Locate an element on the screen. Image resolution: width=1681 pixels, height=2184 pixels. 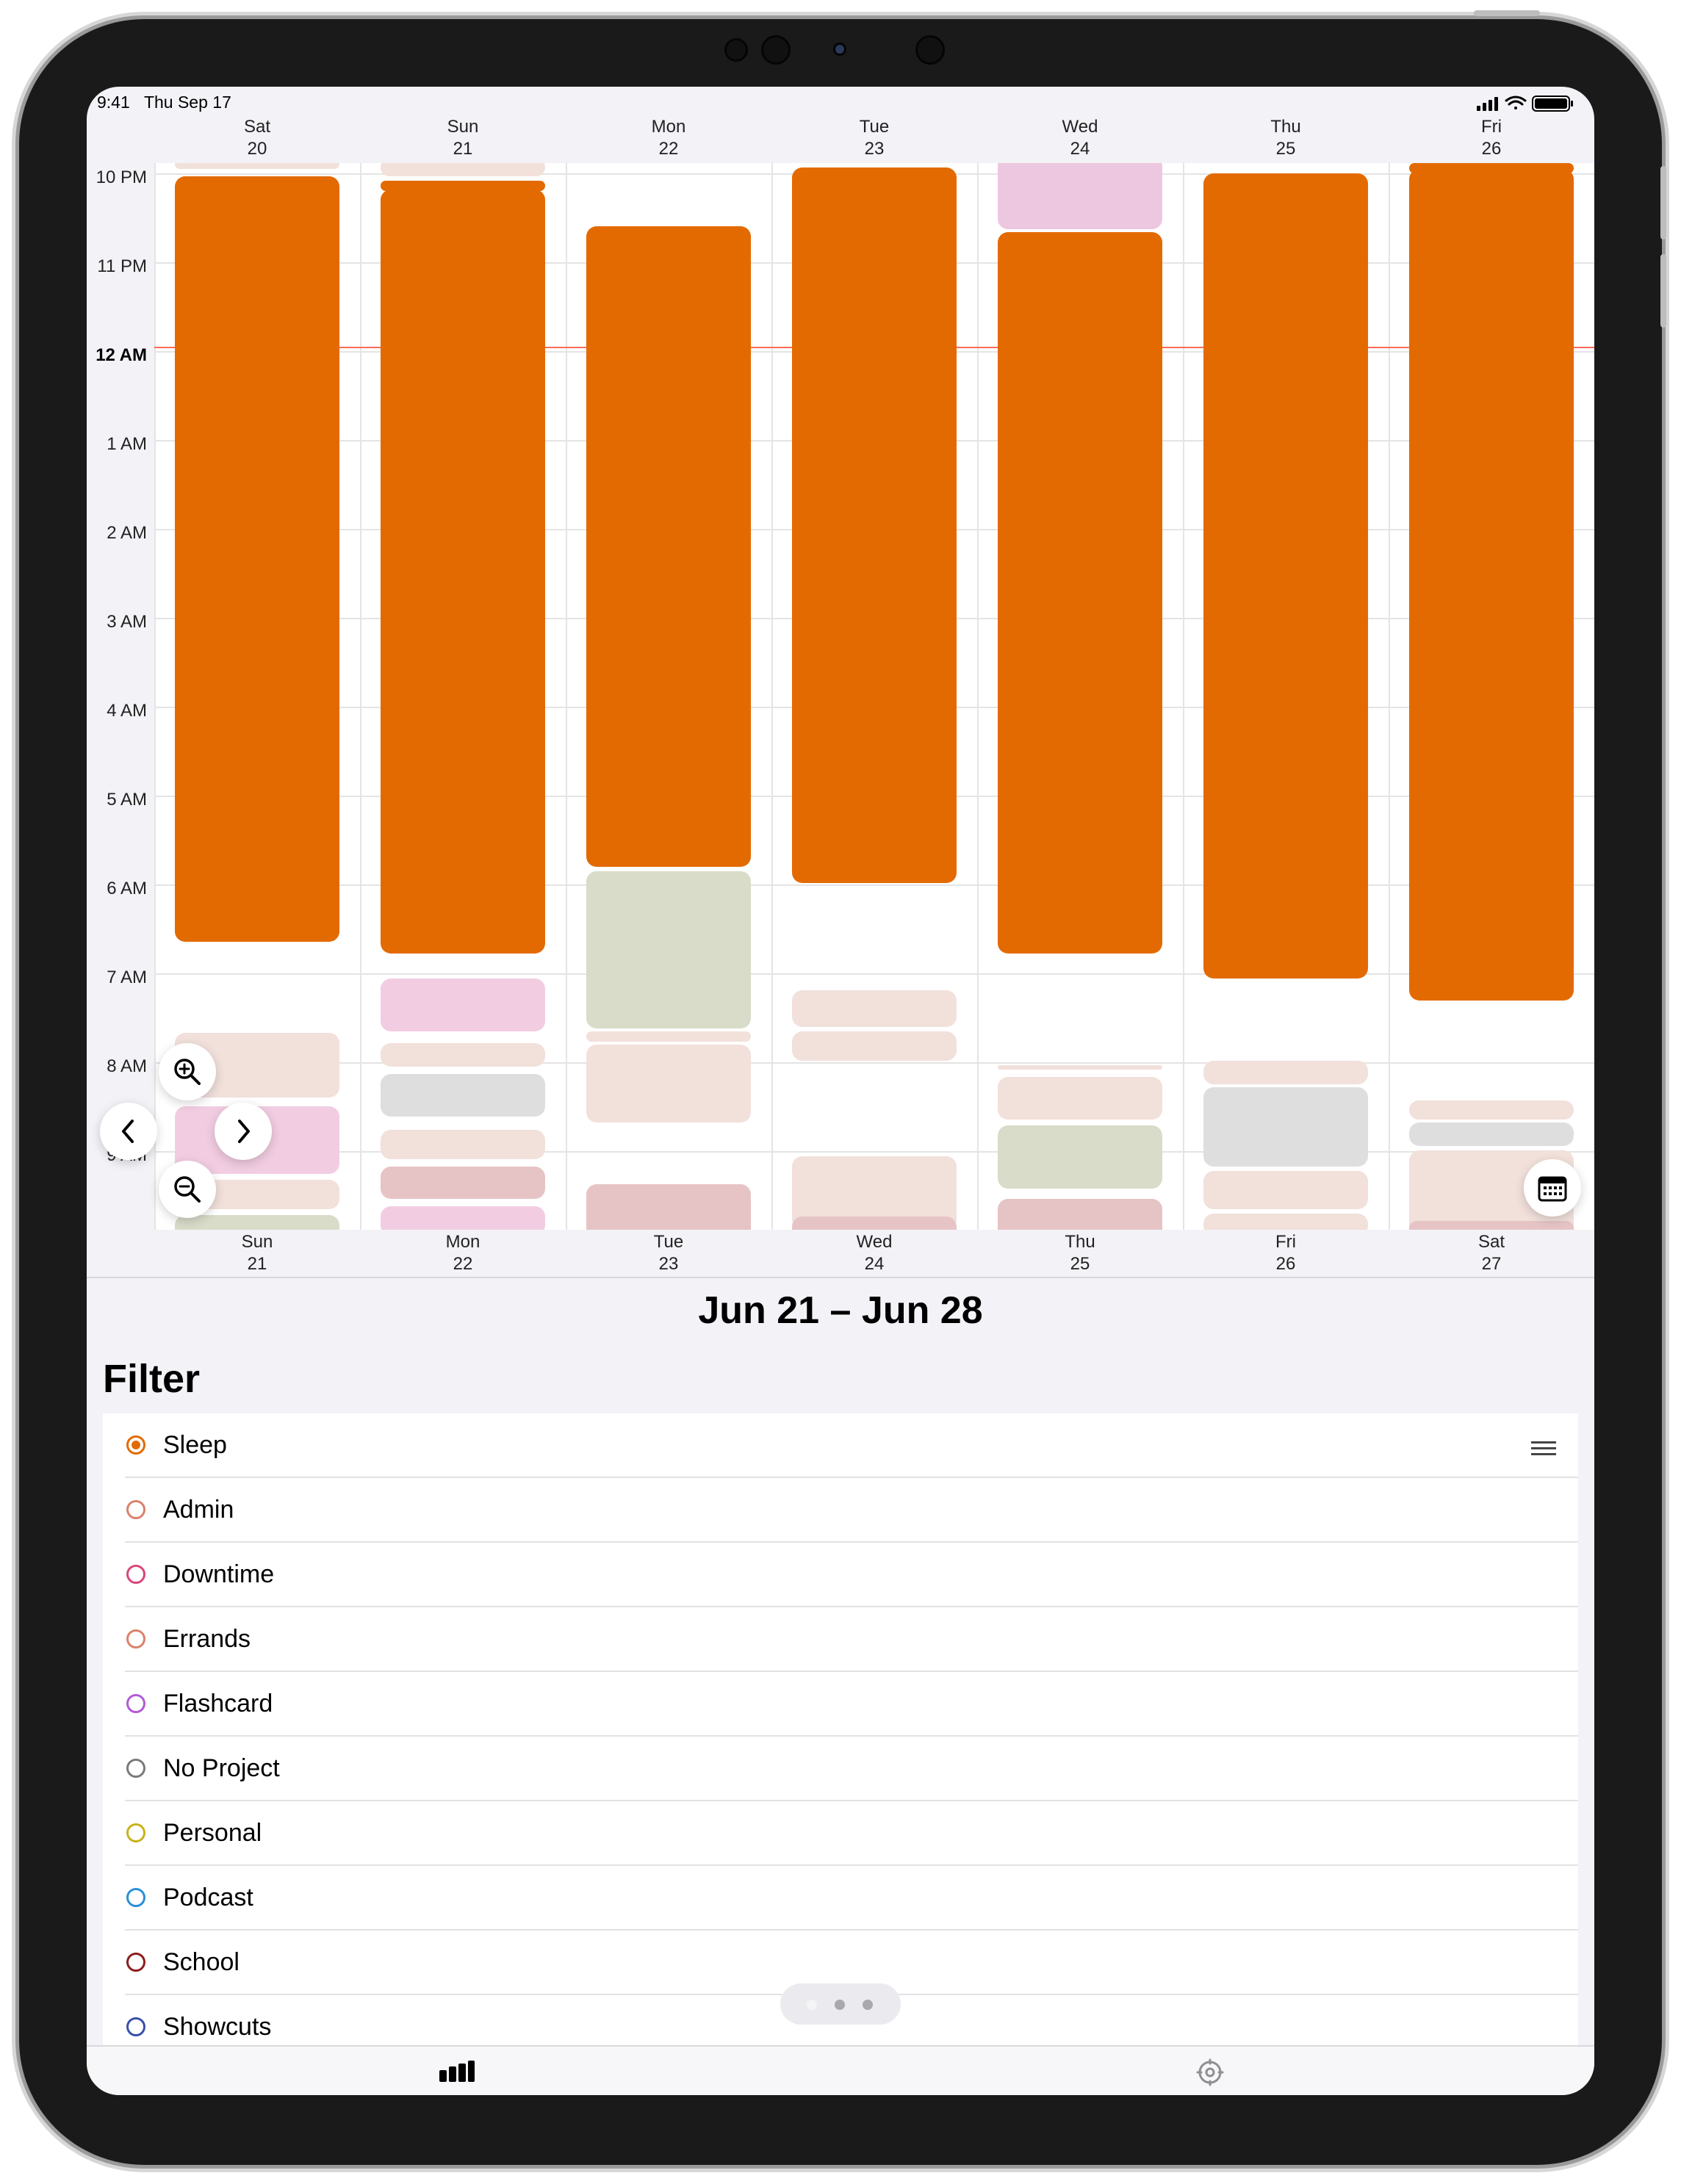
top-day-header: Thu 25 is located at coordinates (1286, 138).